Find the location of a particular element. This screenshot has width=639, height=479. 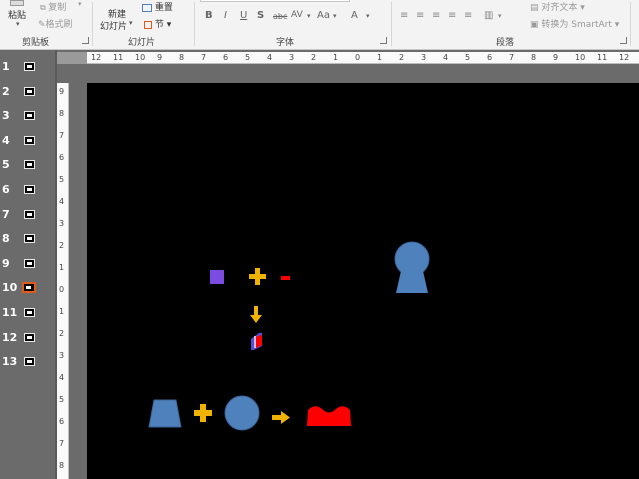

distributed-icon: ≡ is located at coordinates (468, 15).